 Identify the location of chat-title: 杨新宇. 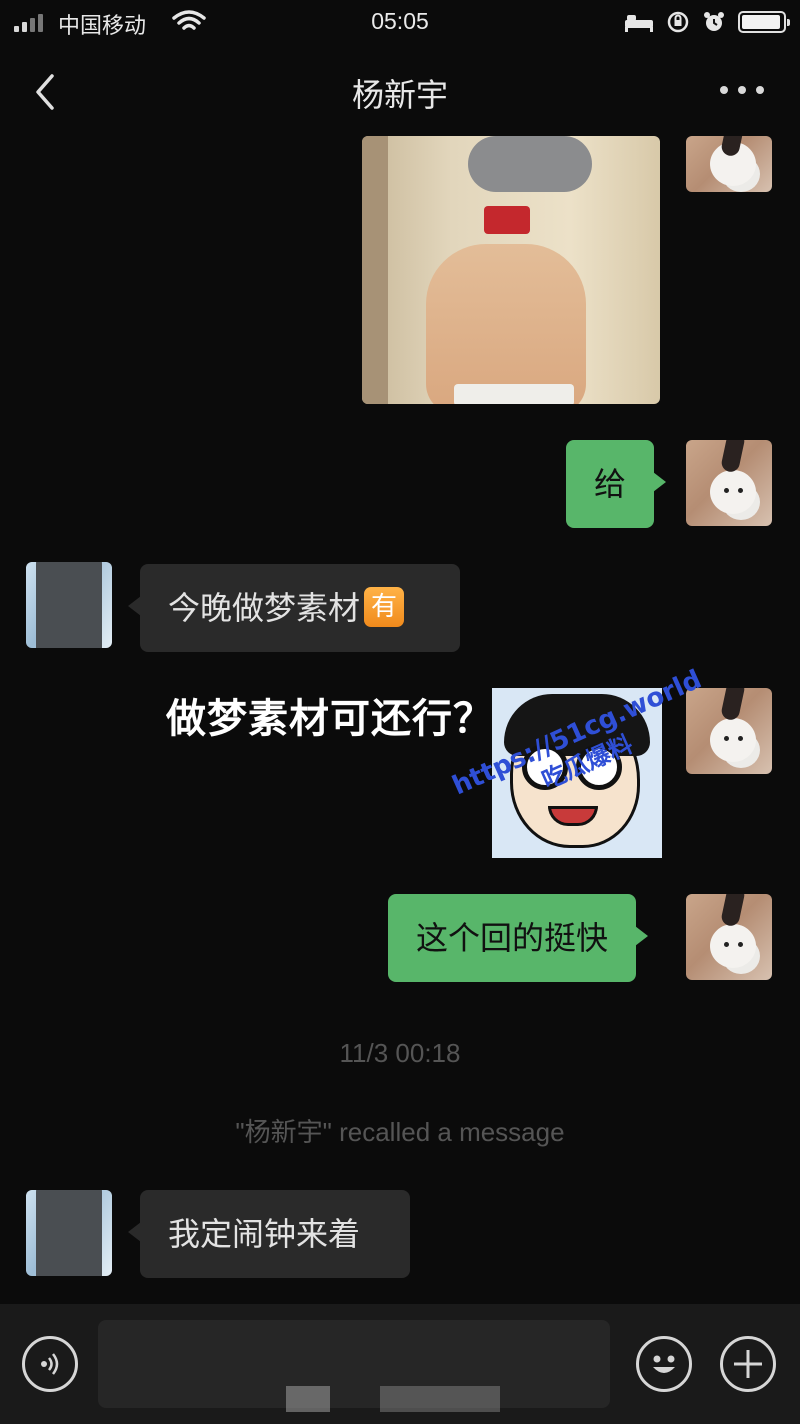
(399, 95).